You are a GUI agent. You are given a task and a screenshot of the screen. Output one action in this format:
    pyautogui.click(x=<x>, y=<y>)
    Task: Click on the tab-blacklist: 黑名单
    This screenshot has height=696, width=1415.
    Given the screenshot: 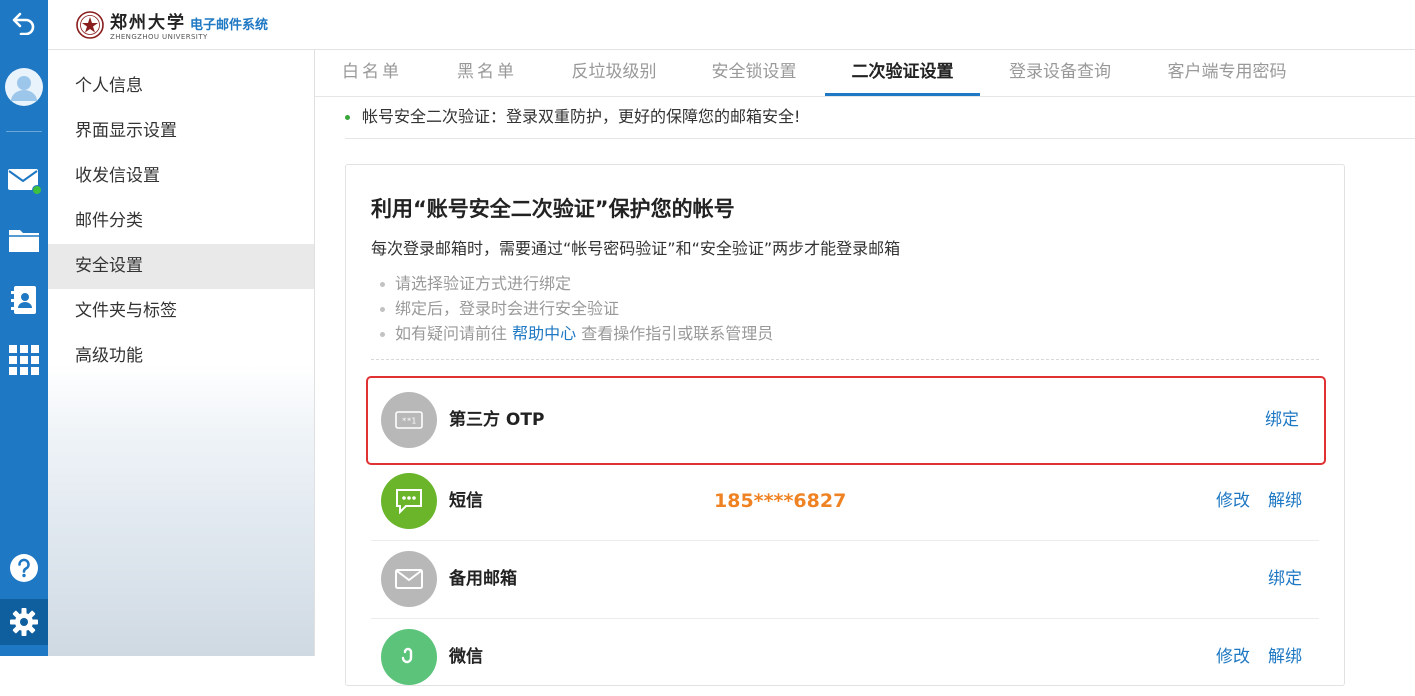 What is the action you would take?
    pyautogui.click(x=487, y=73)
    